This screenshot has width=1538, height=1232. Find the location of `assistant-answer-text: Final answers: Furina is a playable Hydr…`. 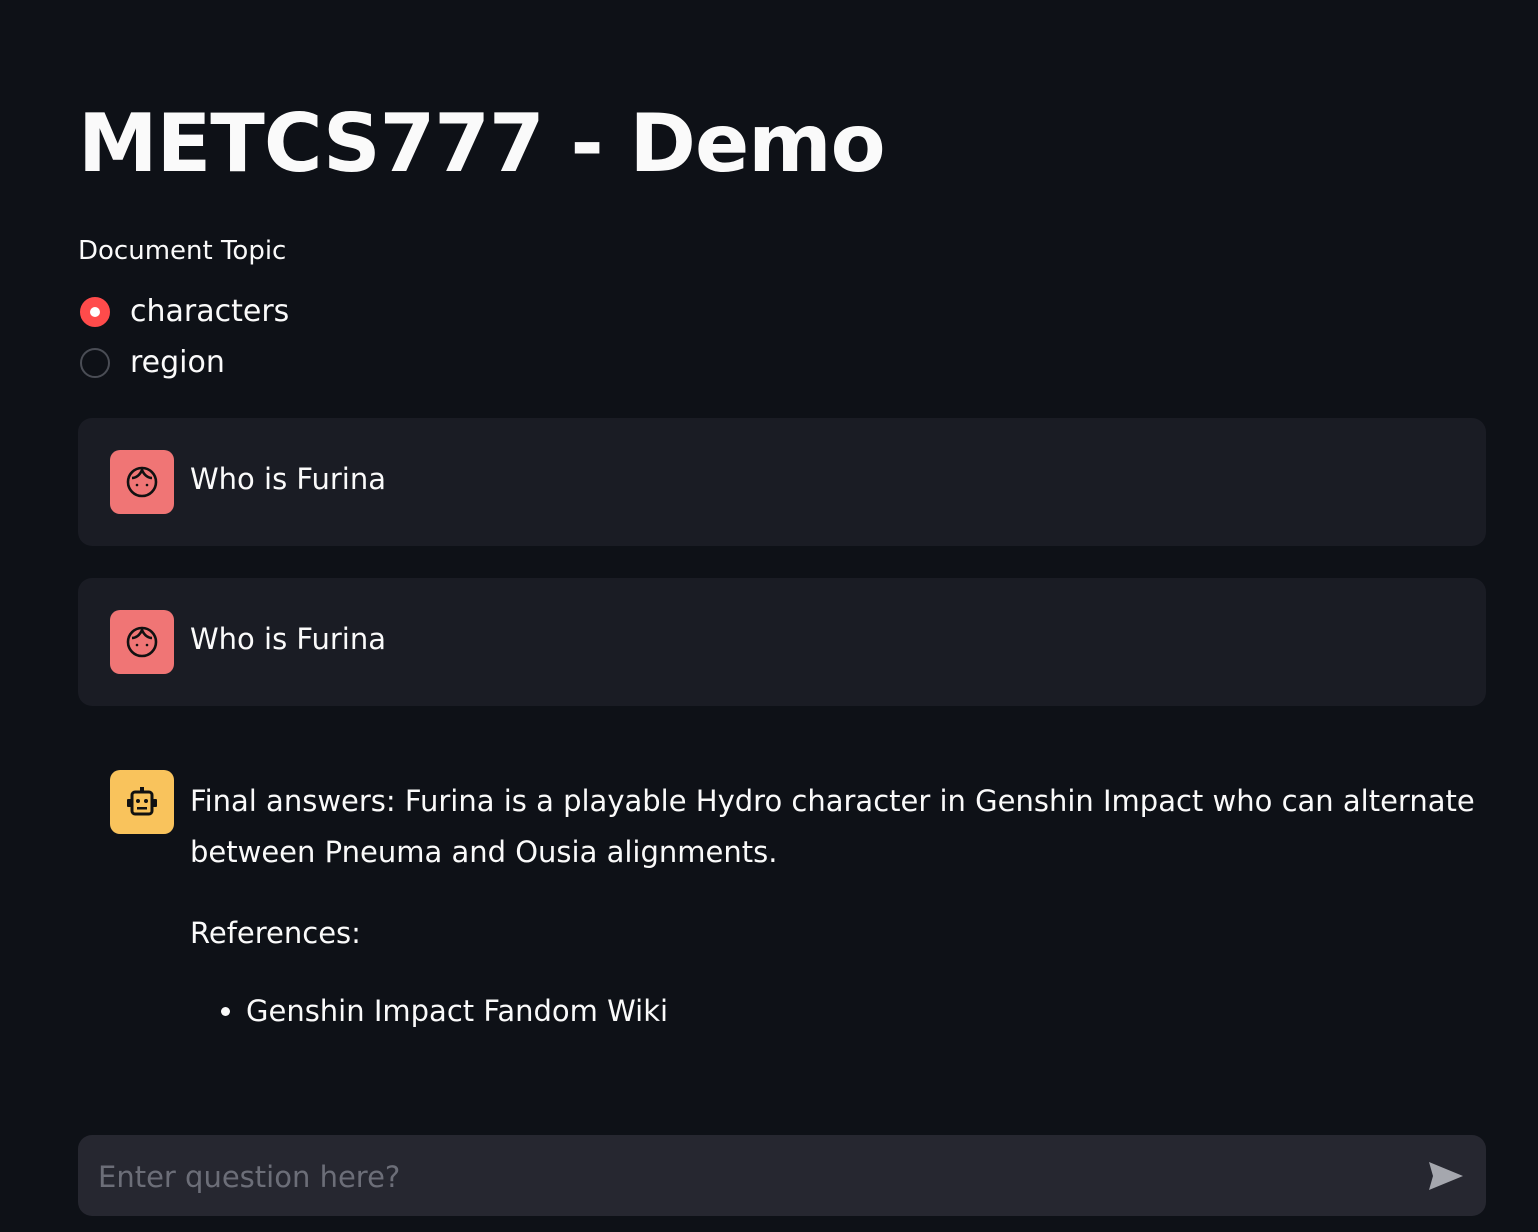

assistant-answer-text: Final answers: Furina is a playable Hydr… is located at coordinates (832, 826).